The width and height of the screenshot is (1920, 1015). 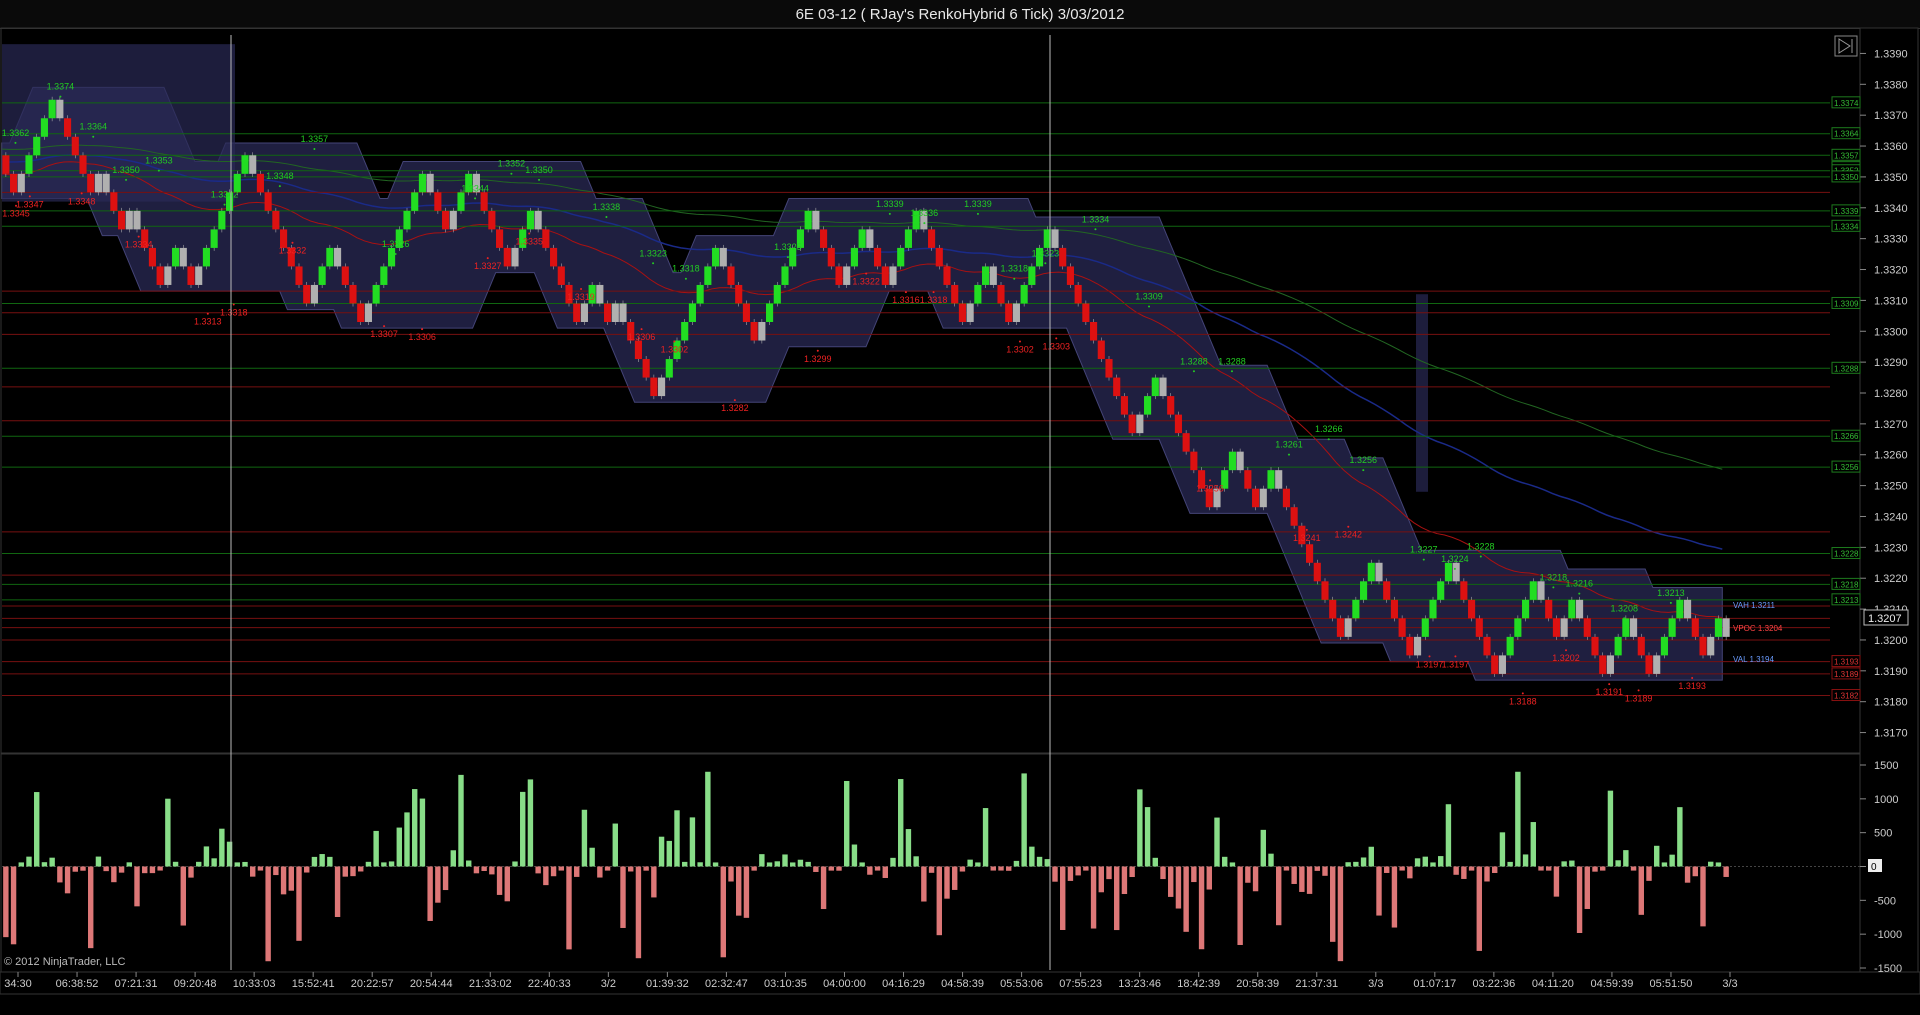 What do you see at coordinates (1307, 538) in the screenshot?
I see `swing-low-label: 1.3241` at bounding box center [1307, 538].